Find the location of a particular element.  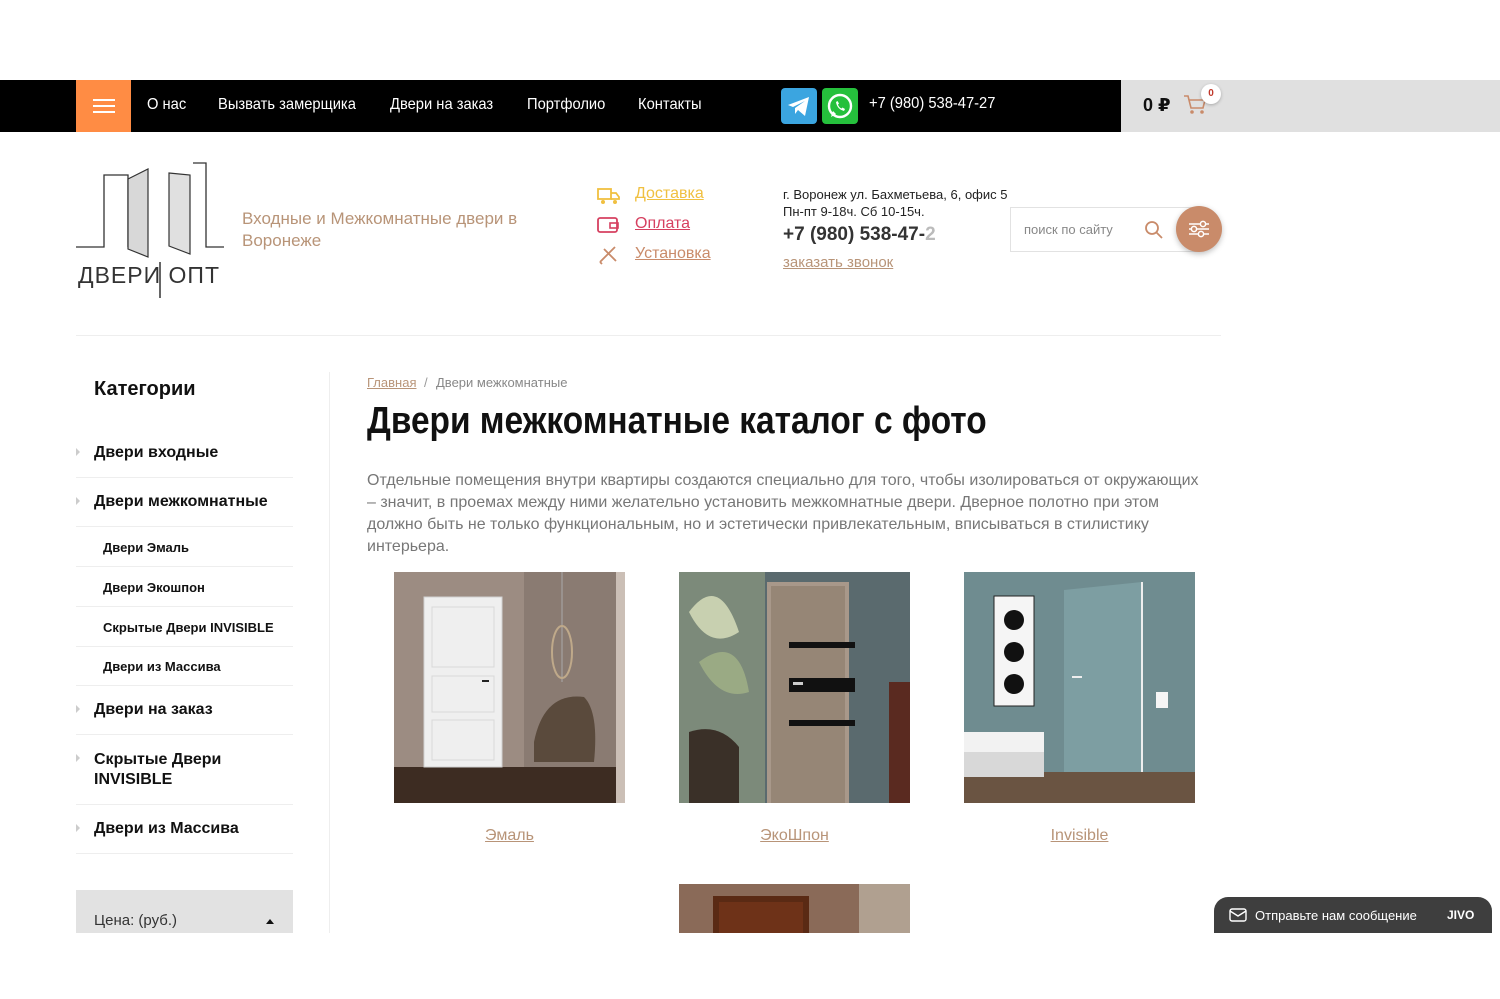

sidebar-subitem-ecoveneer: Двери Экошпон is located at coordinates (184, 587).